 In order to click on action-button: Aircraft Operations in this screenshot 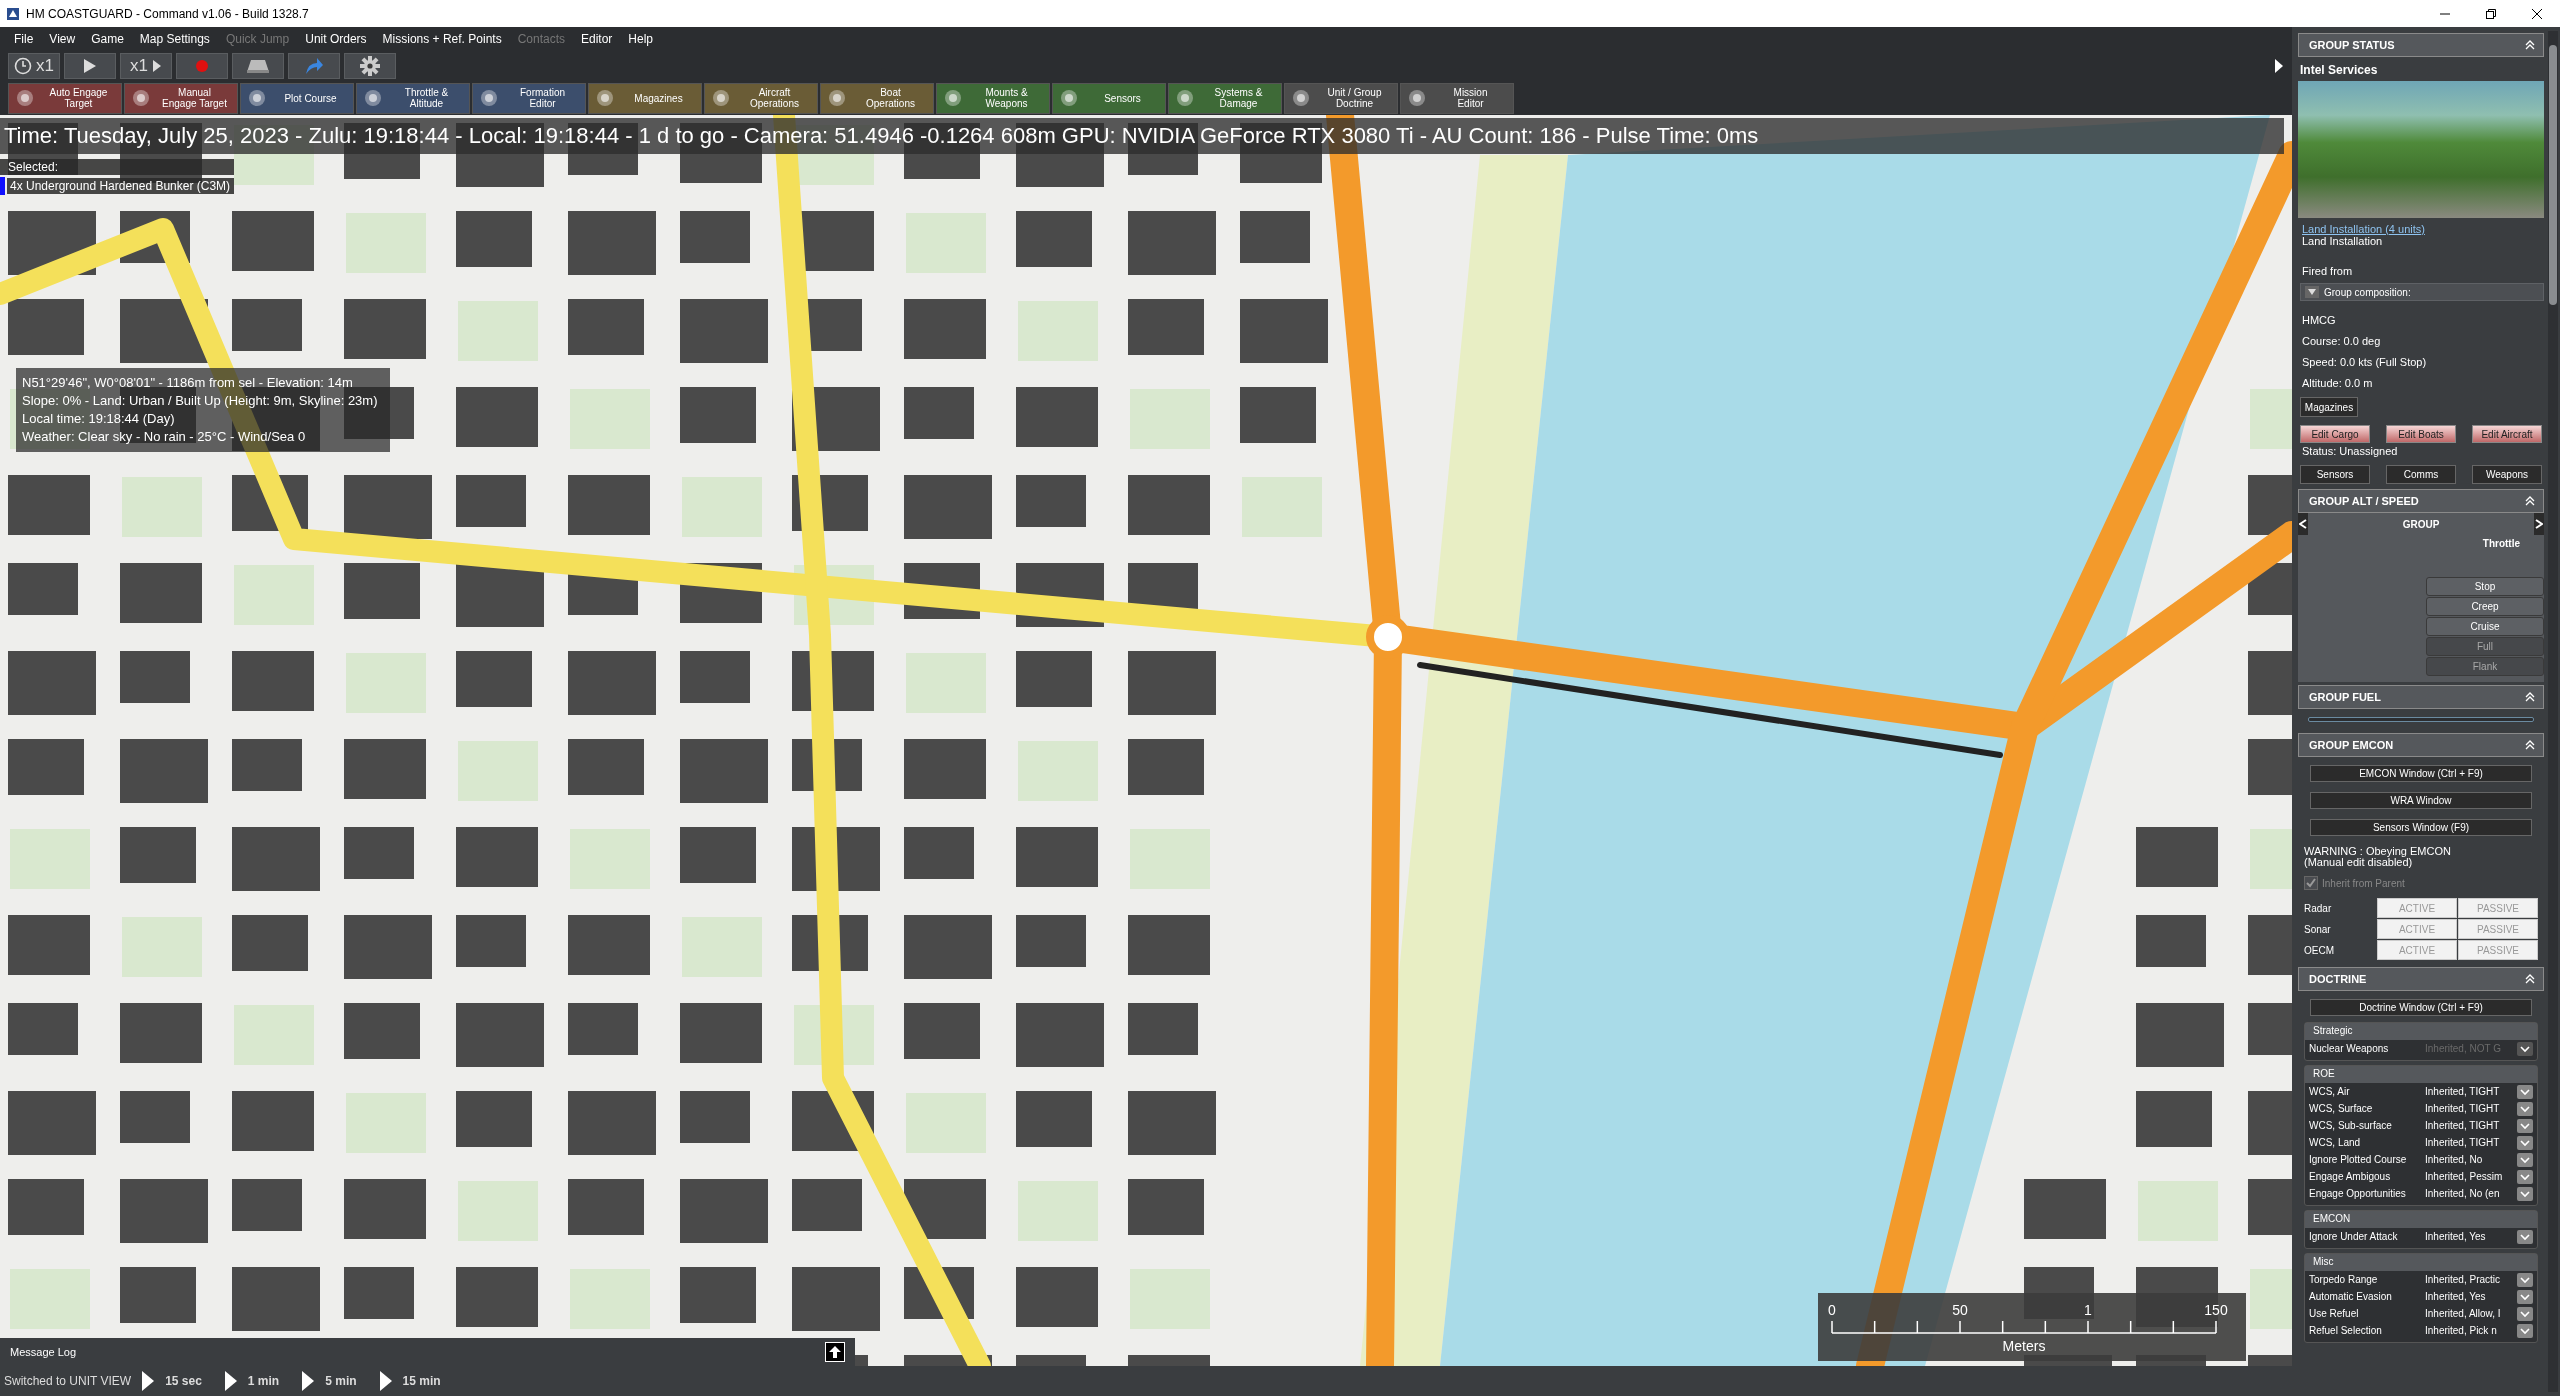, I will do `click(761, 98)`.